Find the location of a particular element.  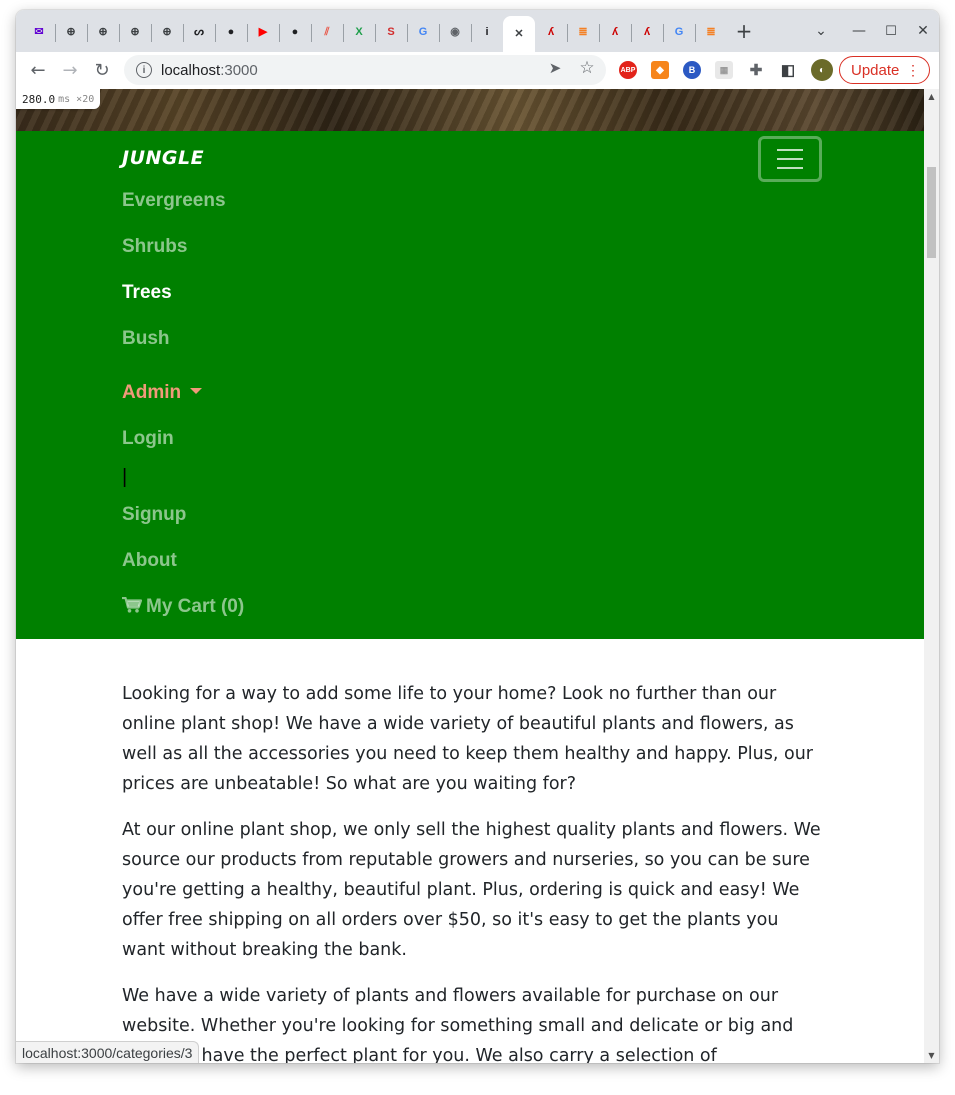

update-button: Update ⋮ is located at coordinates (884, 70).